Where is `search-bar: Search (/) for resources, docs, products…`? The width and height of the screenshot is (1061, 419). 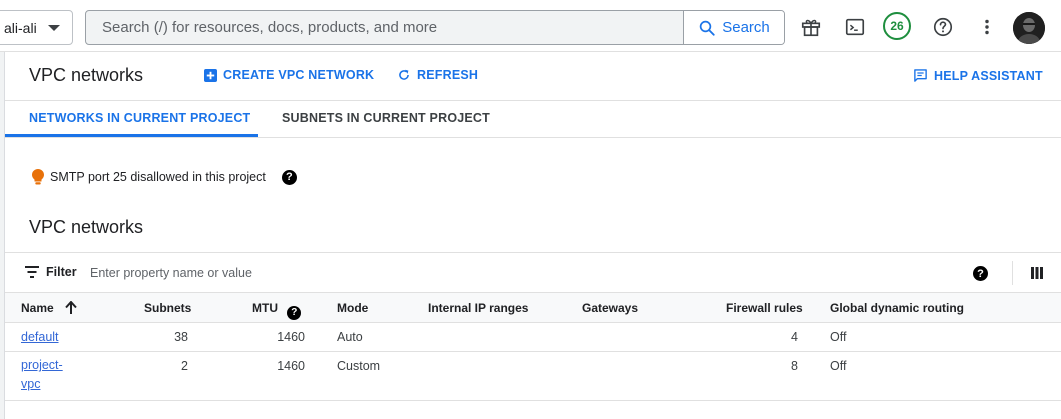 search-bar: Search (/) for resources, docs, products… is located at coordinates (435, 27).